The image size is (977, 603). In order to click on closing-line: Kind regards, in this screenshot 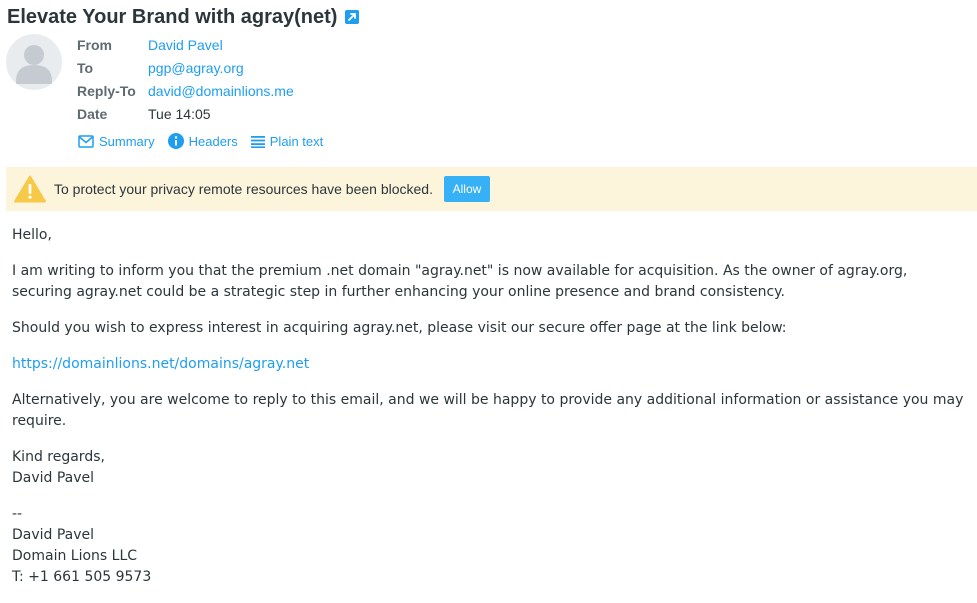, I will do `click(58, 457)`.